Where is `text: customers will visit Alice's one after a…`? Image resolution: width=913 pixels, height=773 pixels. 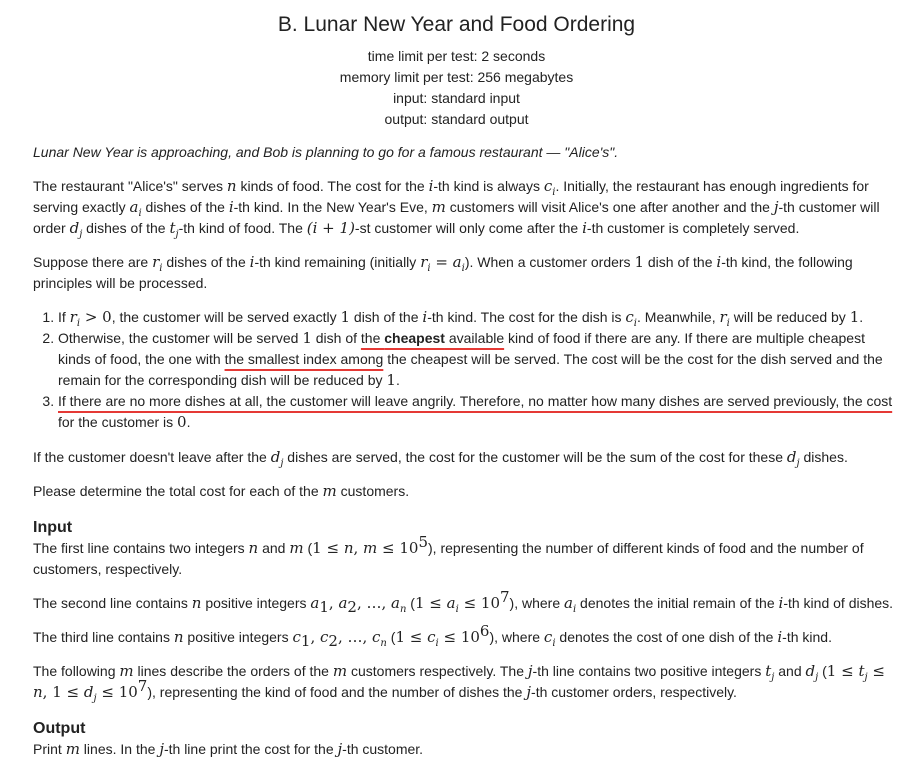 text: customers will visit Alice's one after a… is located at coordinates (609, 207).